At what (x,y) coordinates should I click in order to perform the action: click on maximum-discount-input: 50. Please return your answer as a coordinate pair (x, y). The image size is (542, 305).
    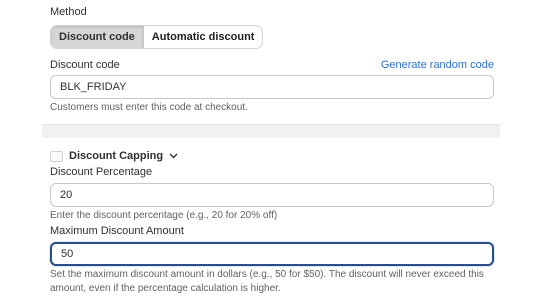
    Looking at the image, I should click on (272, 254).